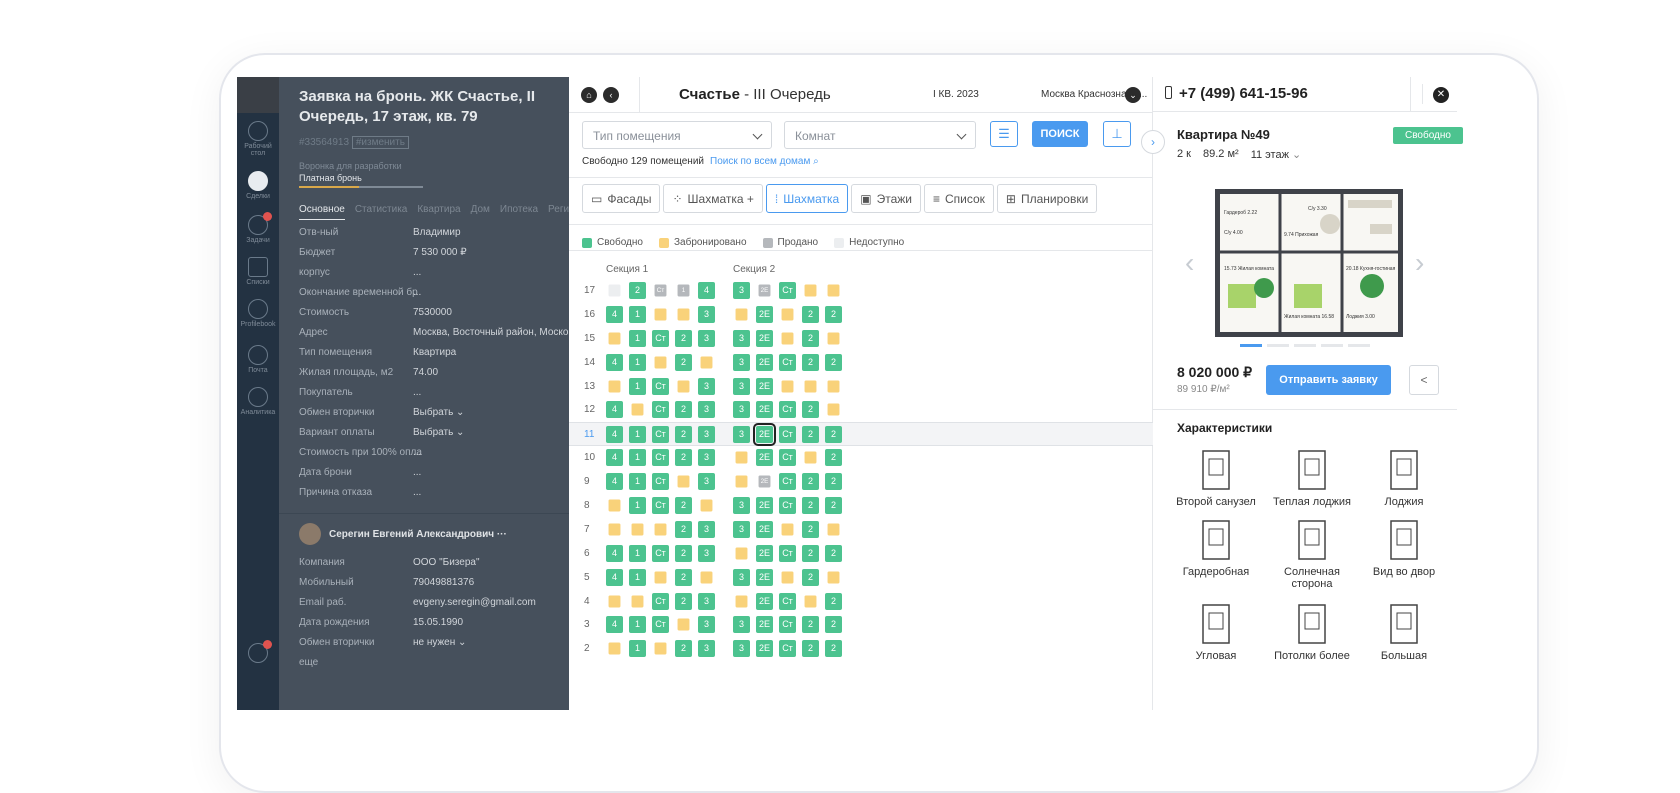 Image resolution: width=1680 pixels, height=793 pixels. I want to click on view-tab: ≡ Список, so click(958, 198).